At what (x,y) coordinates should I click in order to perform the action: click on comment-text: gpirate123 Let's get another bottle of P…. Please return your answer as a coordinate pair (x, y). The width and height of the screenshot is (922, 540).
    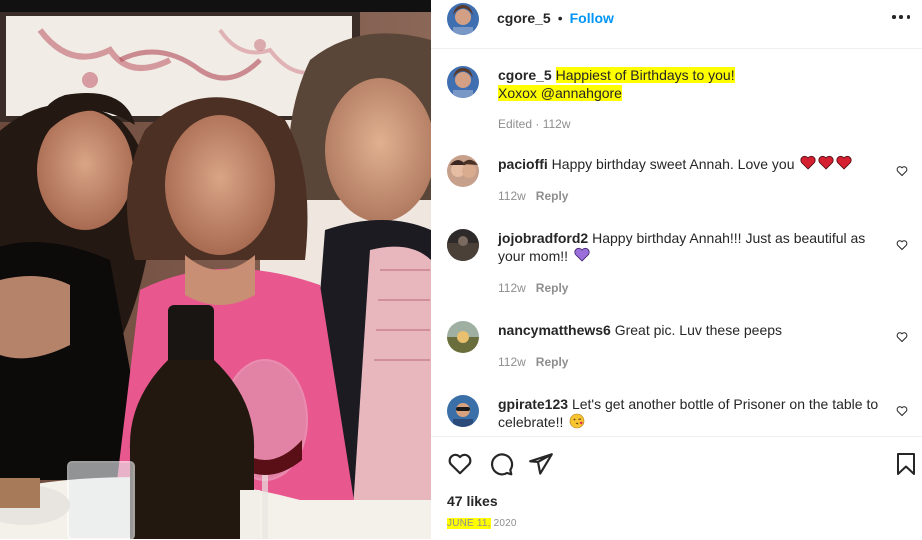
    Looking at the image, I should click on (694, 414).